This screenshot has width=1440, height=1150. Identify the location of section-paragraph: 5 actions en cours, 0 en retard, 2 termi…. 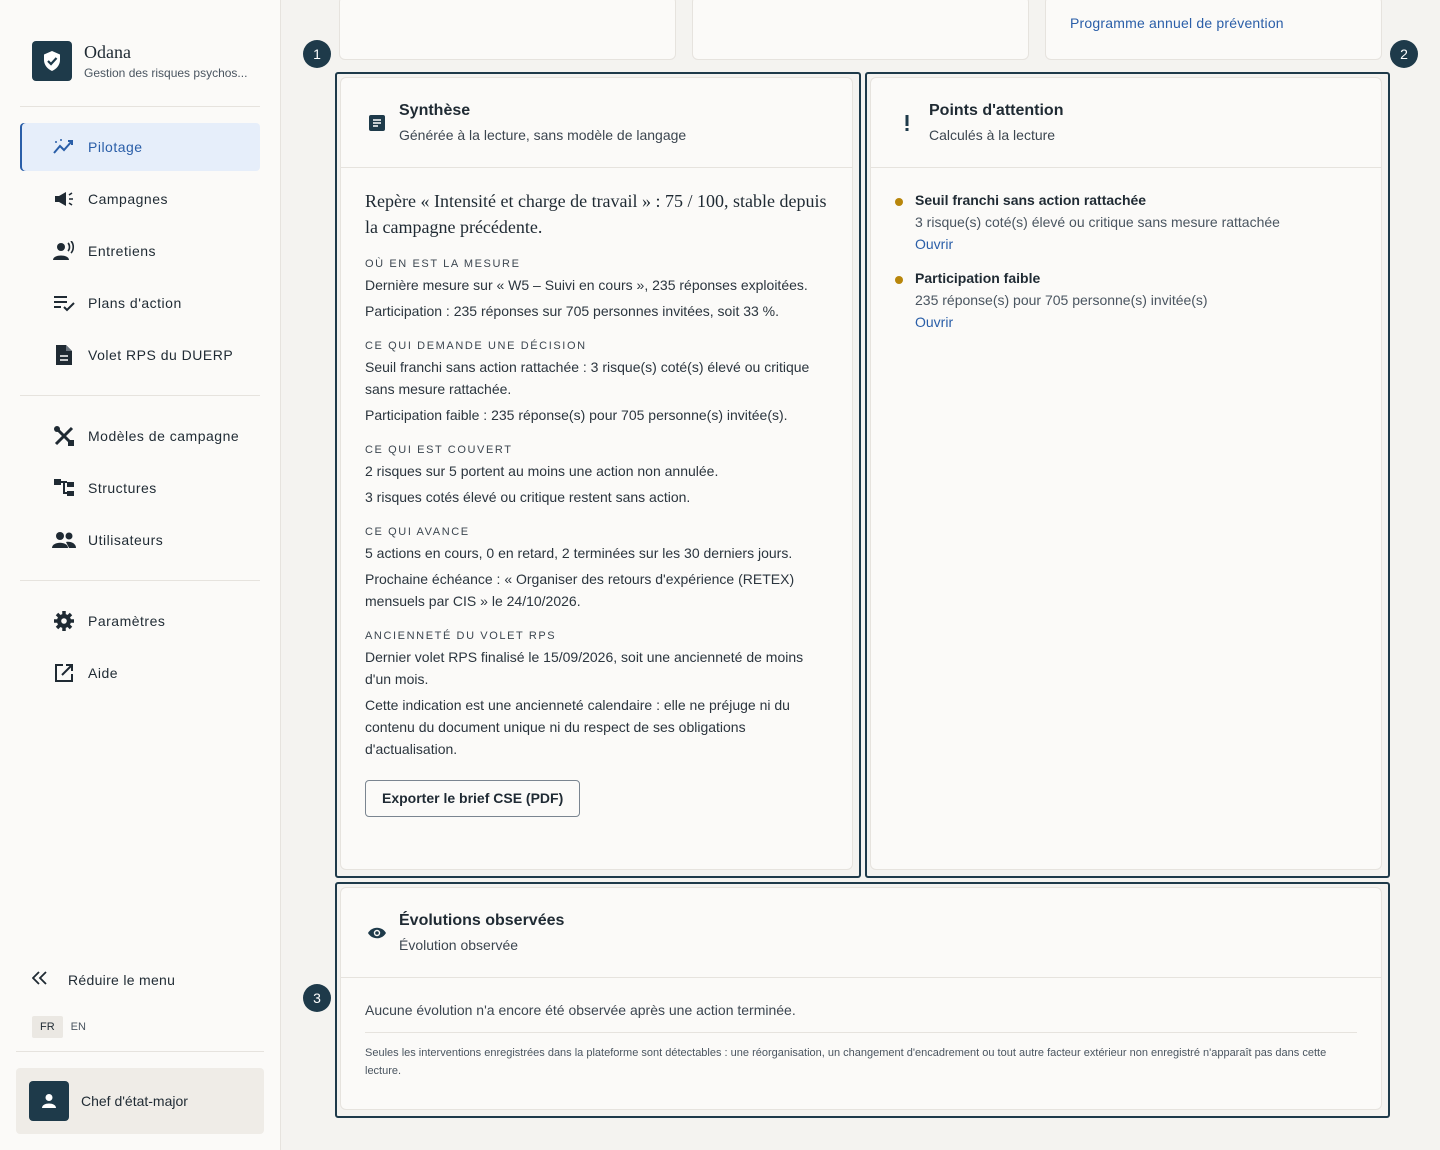
(579, 553).